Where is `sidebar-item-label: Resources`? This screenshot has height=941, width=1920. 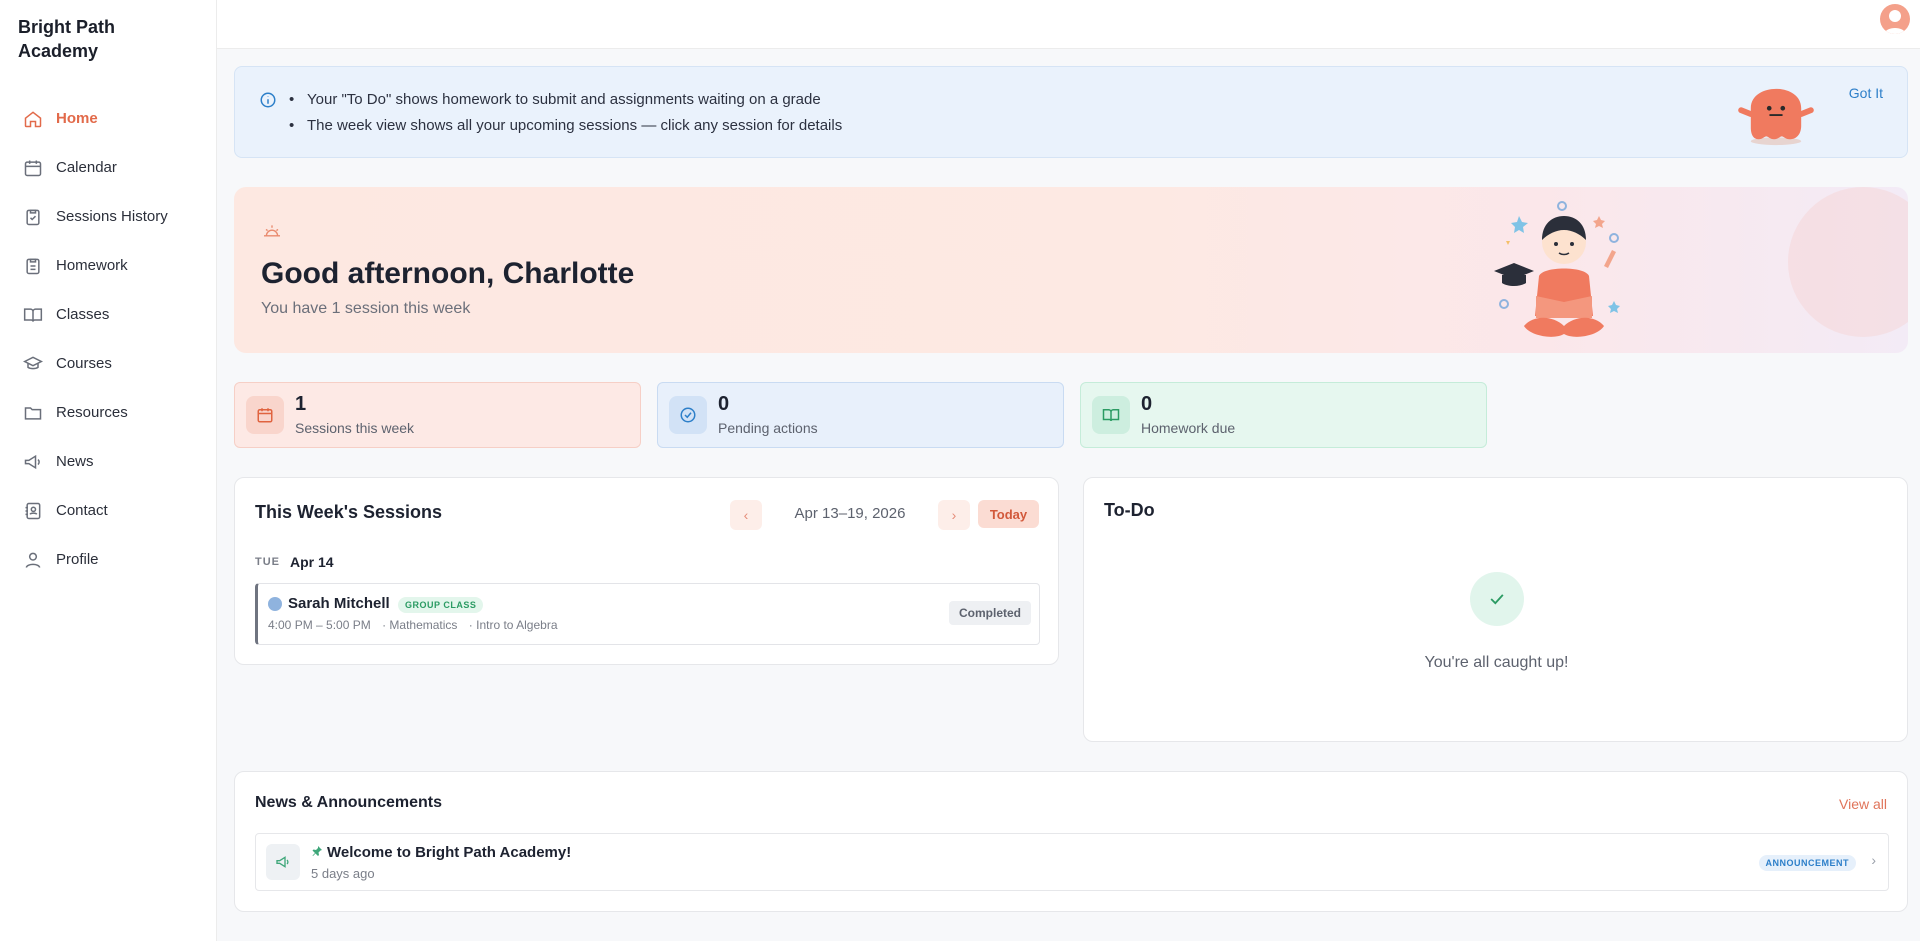
sidebar-item-label: Resources is located at coordinates (92, 412).